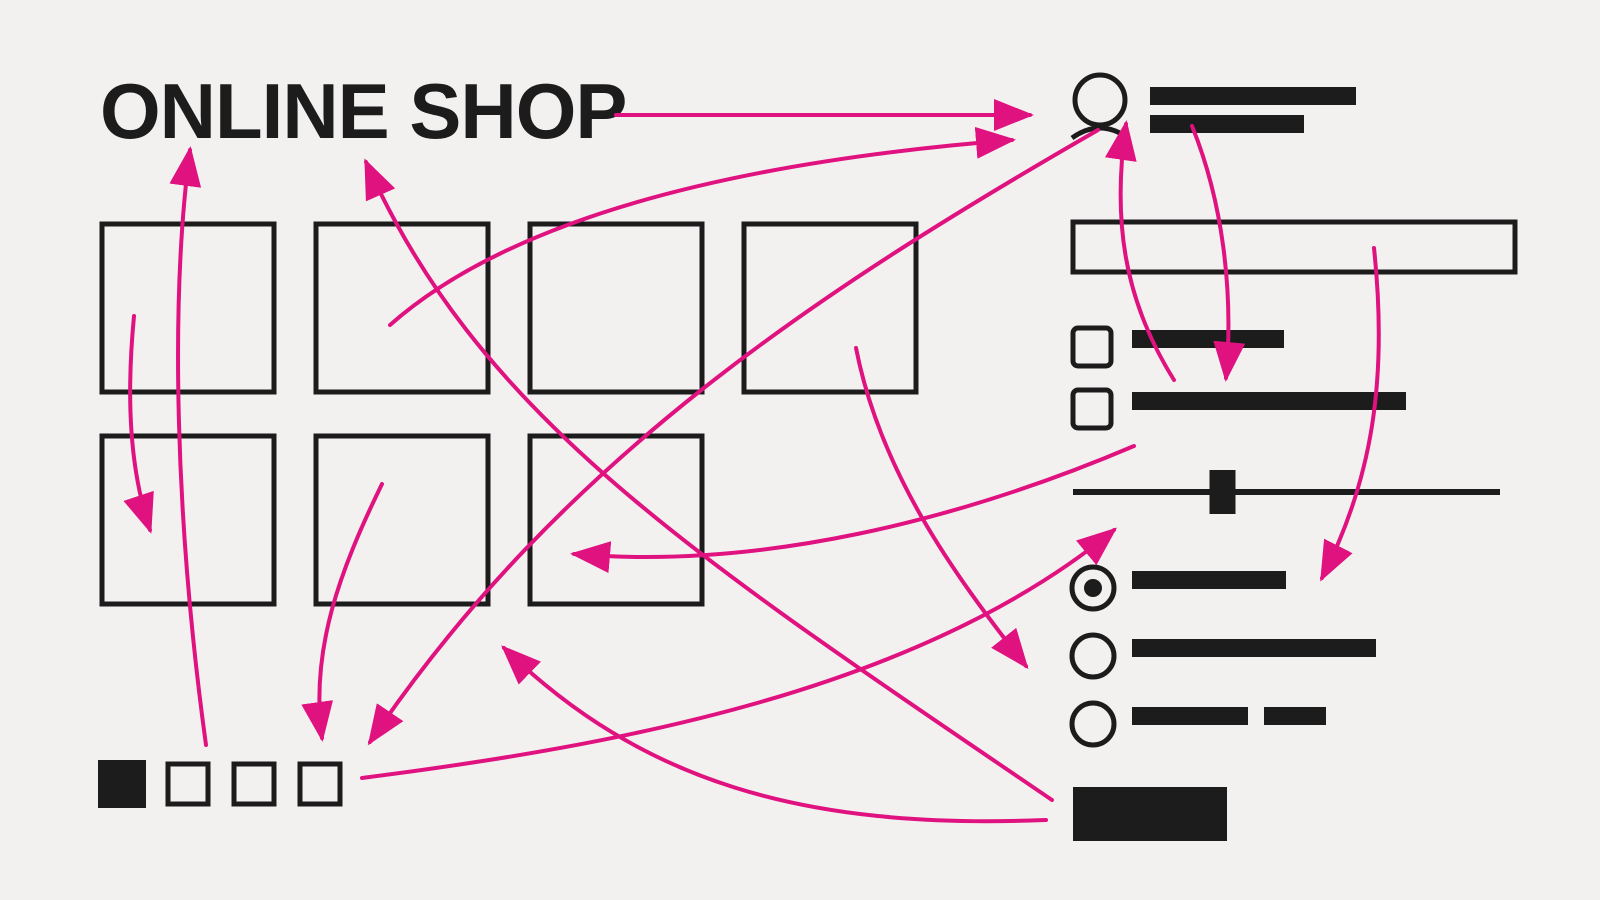 Image resolution: width=1600 pixels, height=900 pixels. Describe the element at coordinates (1222, 492) in the screenshot. I see `price-slider-thumb` at that location.